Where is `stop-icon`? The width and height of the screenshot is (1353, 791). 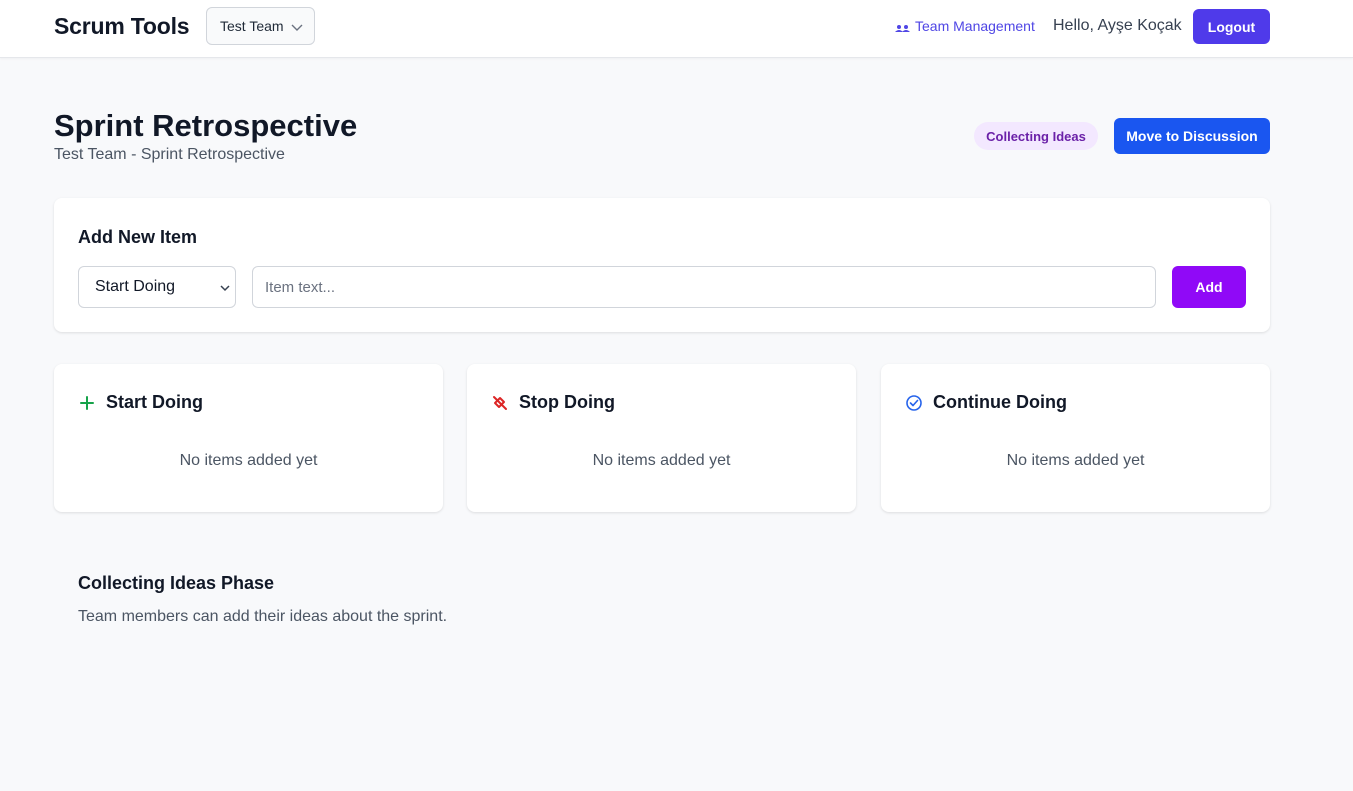
stop-icon is located at coordinates (500, 402).